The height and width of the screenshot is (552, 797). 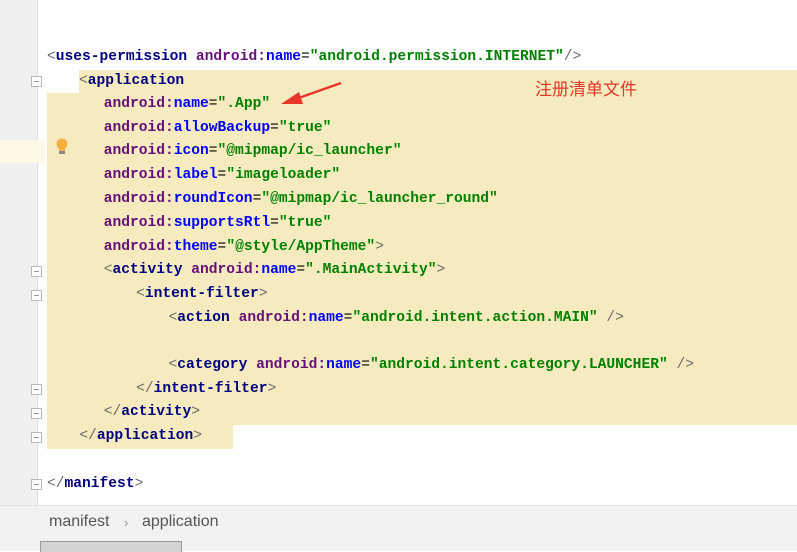 What do you see at coordinates (301, 247) in the screenshot?
I see `token-val: "@style/AppTheme"` at bounding box center [301, 247].